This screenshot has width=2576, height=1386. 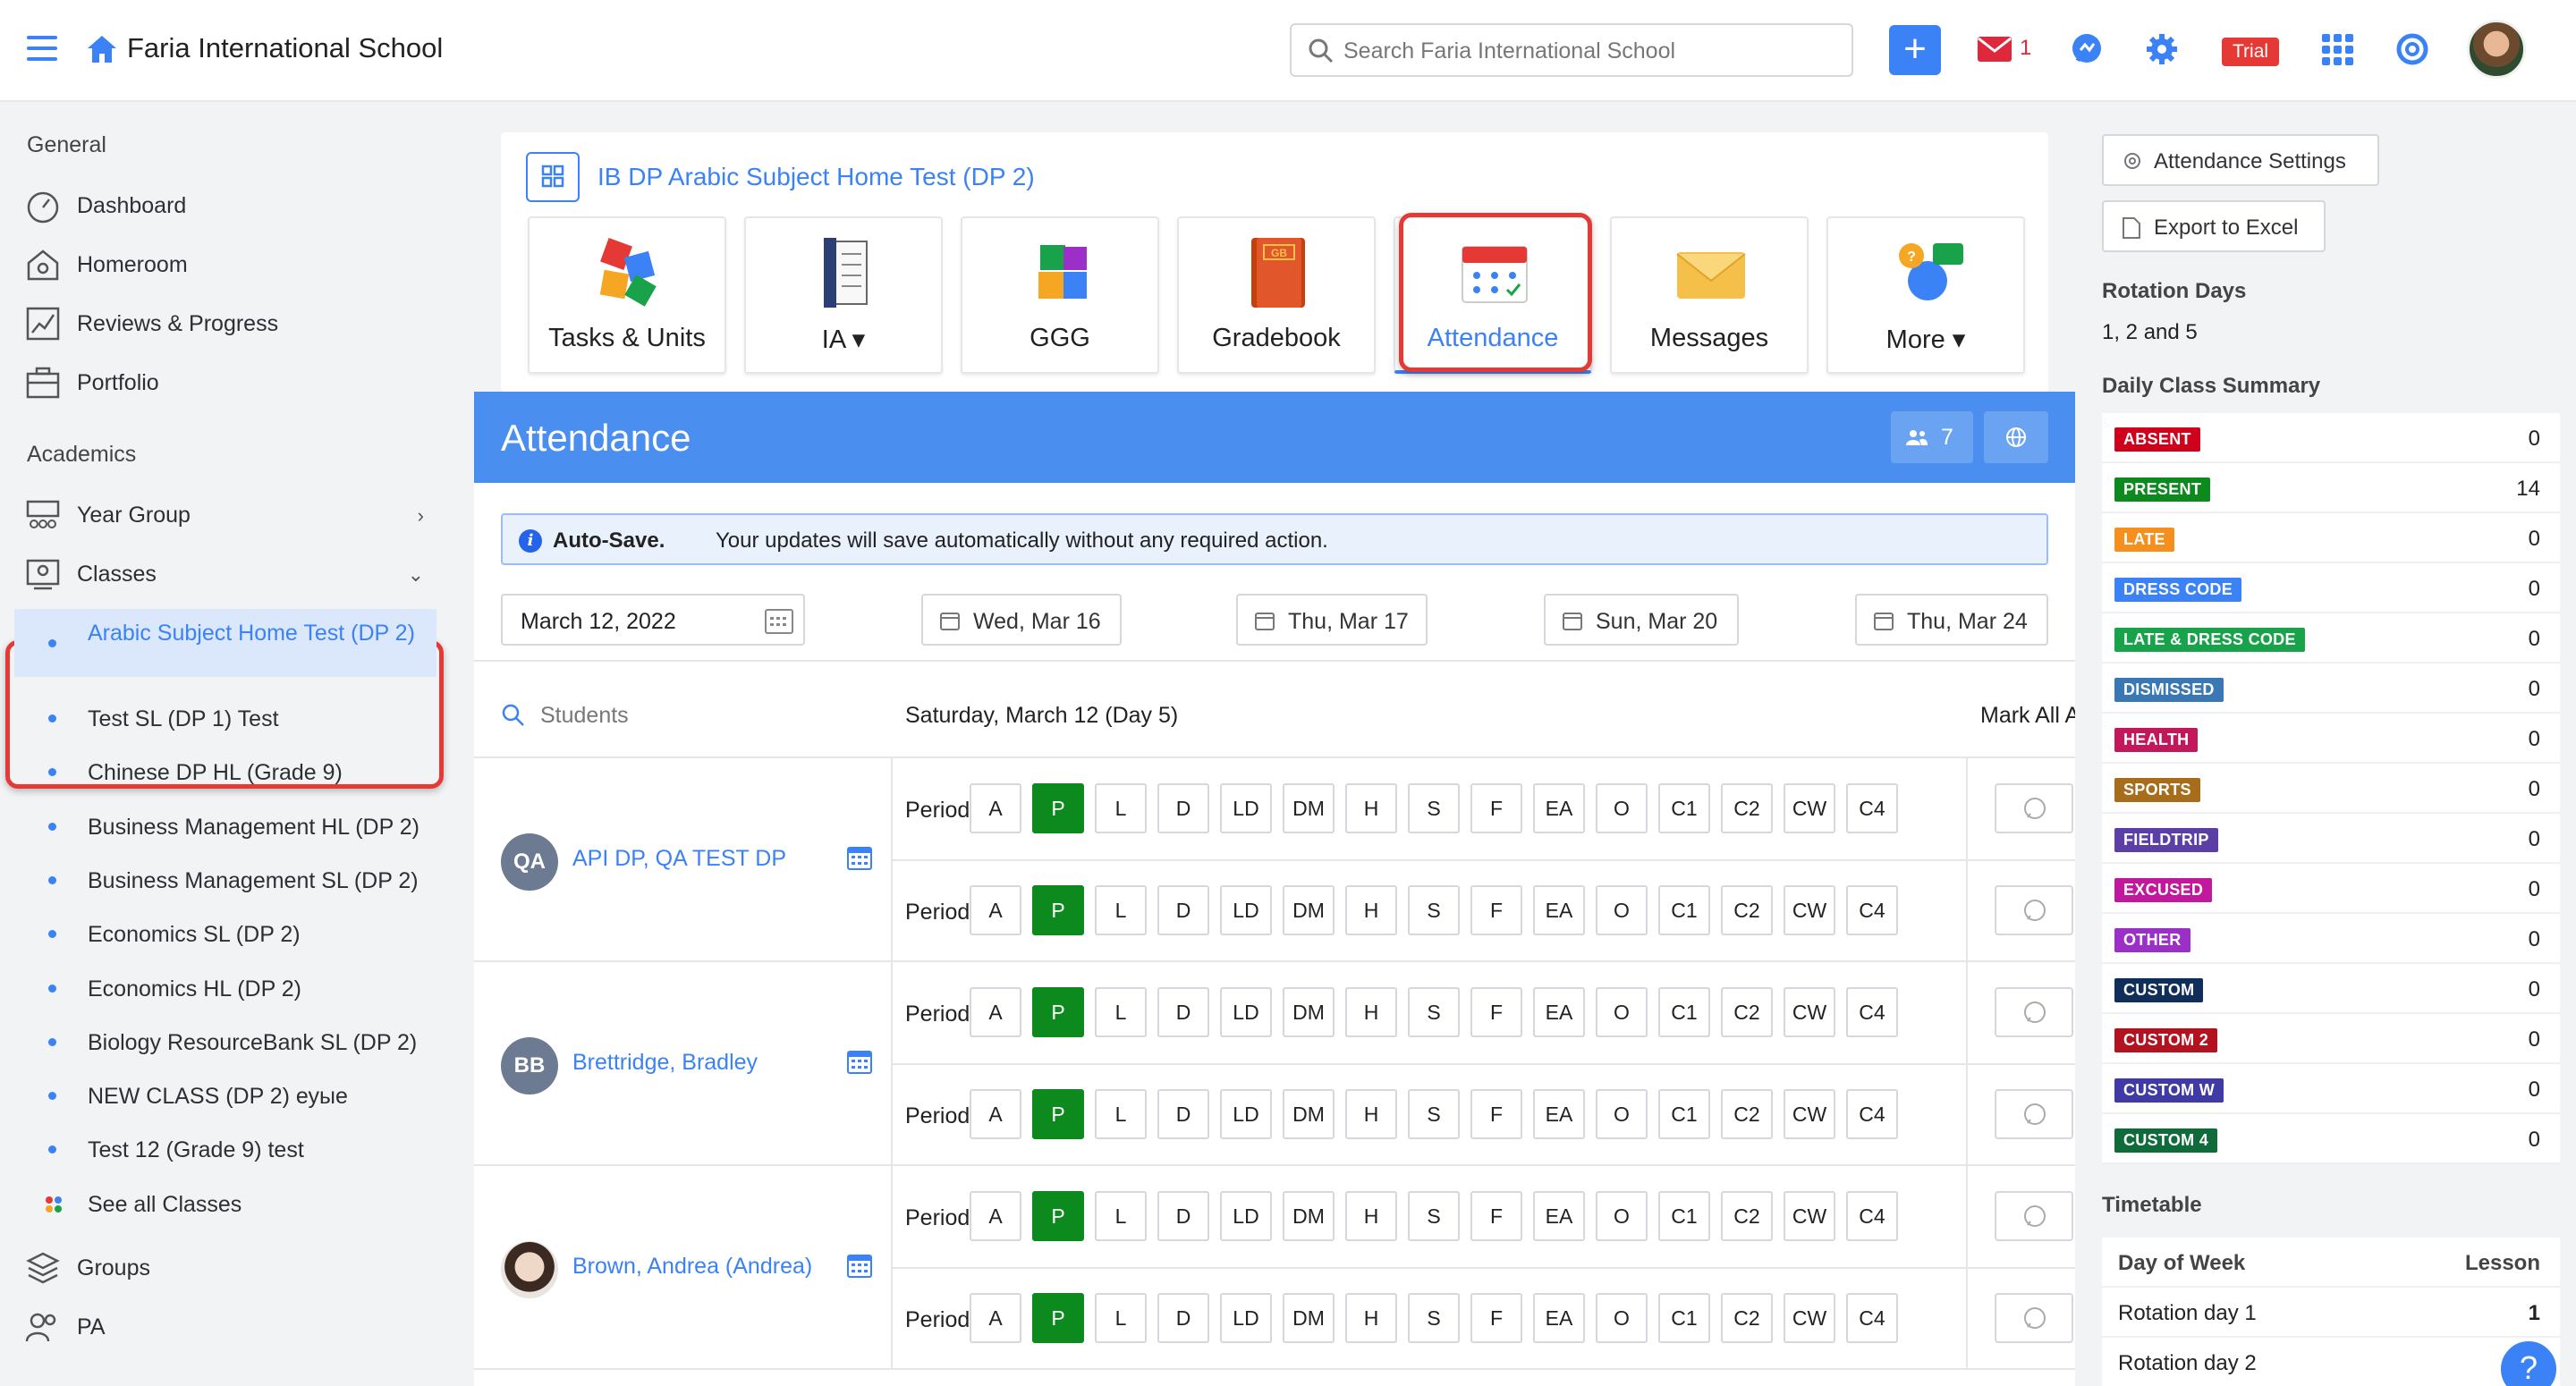 I want to click on tool-more: ? More ▾, so click(x=1925, y=295).